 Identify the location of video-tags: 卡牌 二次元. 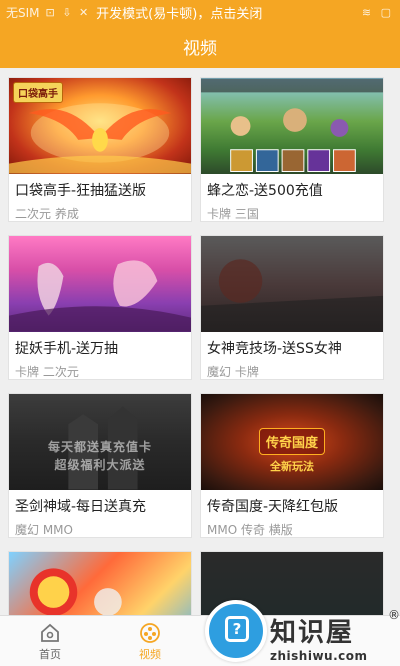
(47, 372).